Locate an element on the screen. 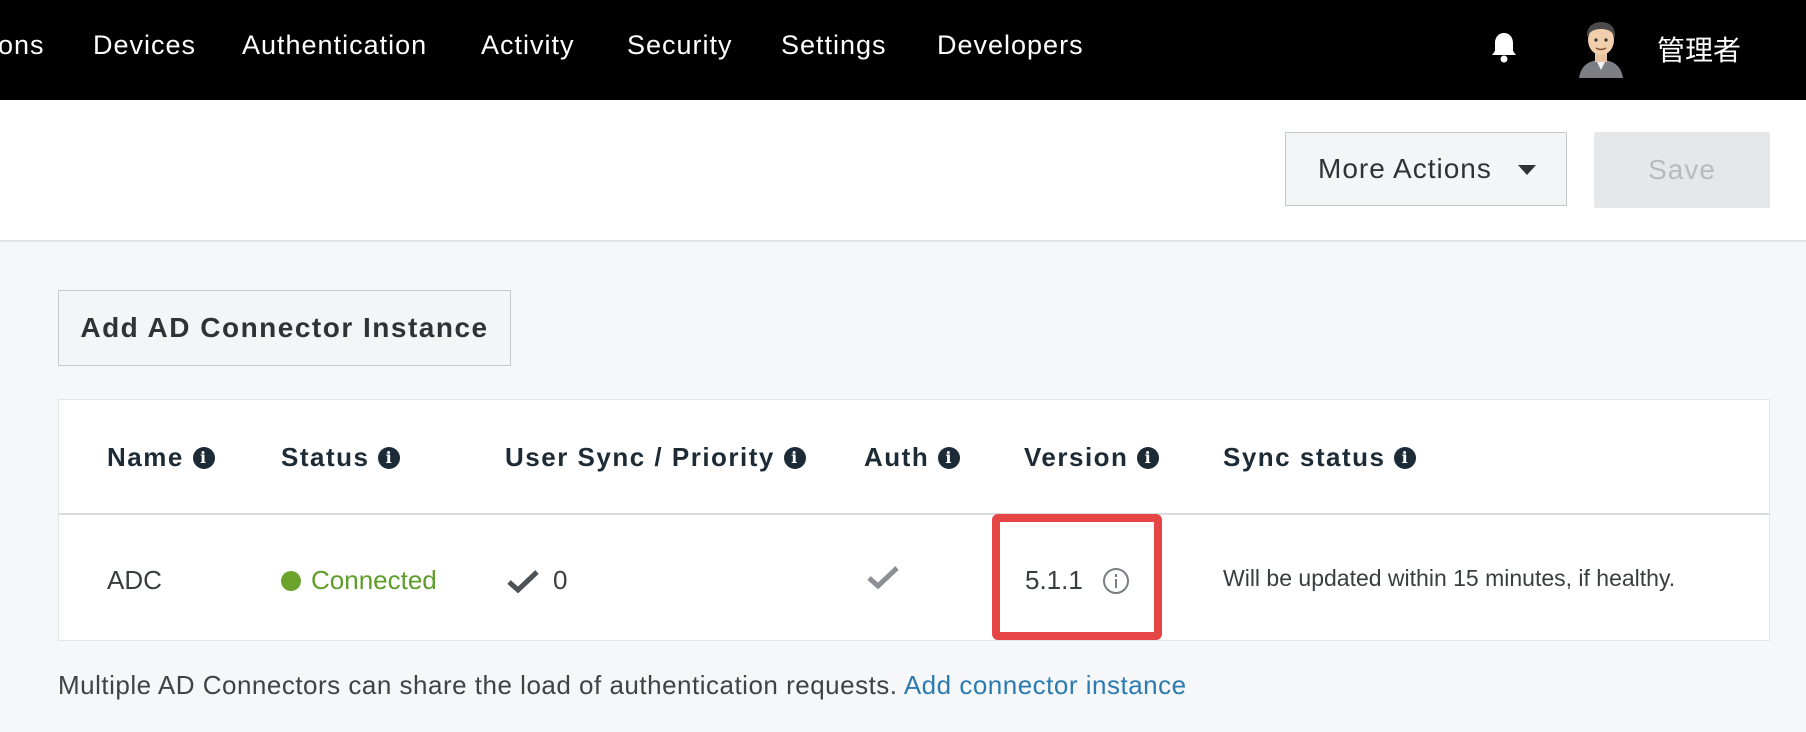 The width and height of the screenshot is (1806, 732). cell-user-sync-priority: 0 is located at coordinates (537, 580).